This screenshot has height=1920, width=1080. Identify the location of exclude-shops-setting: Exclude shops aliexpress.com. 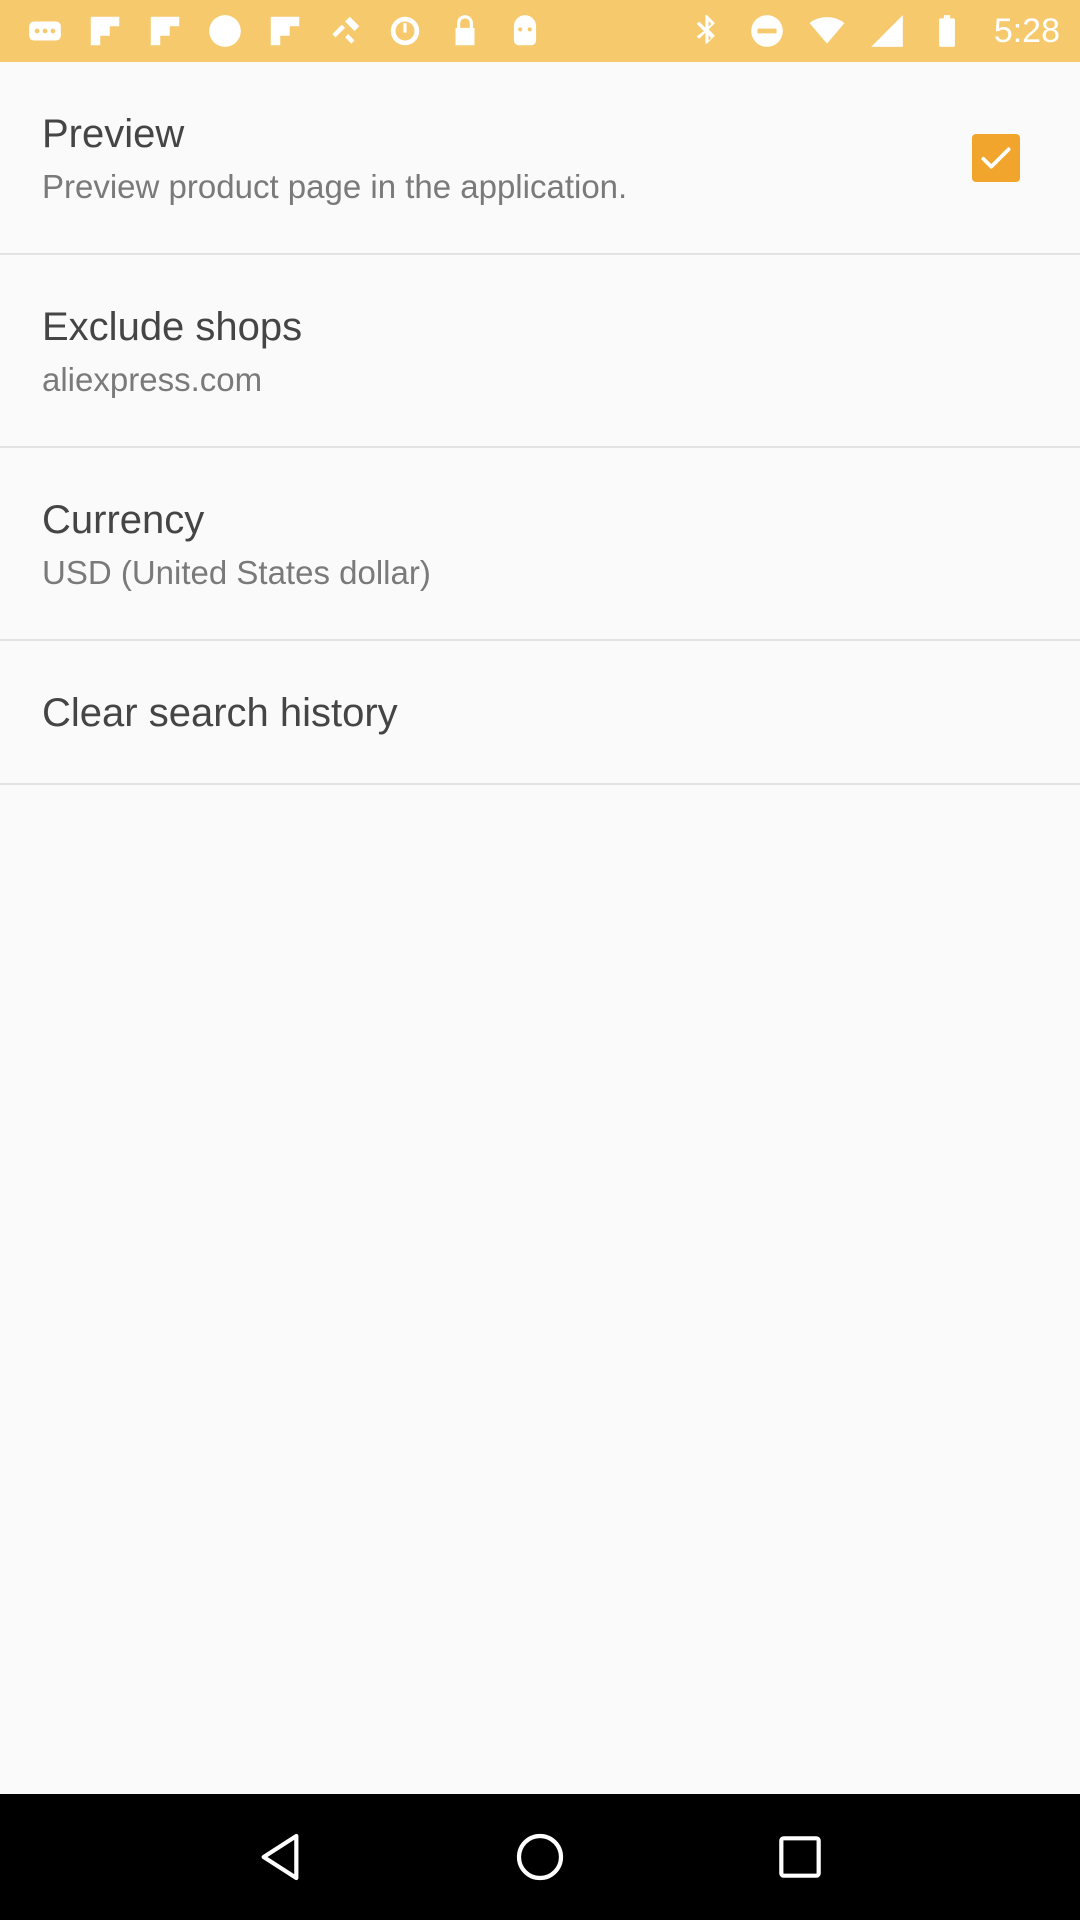
(540, 351).